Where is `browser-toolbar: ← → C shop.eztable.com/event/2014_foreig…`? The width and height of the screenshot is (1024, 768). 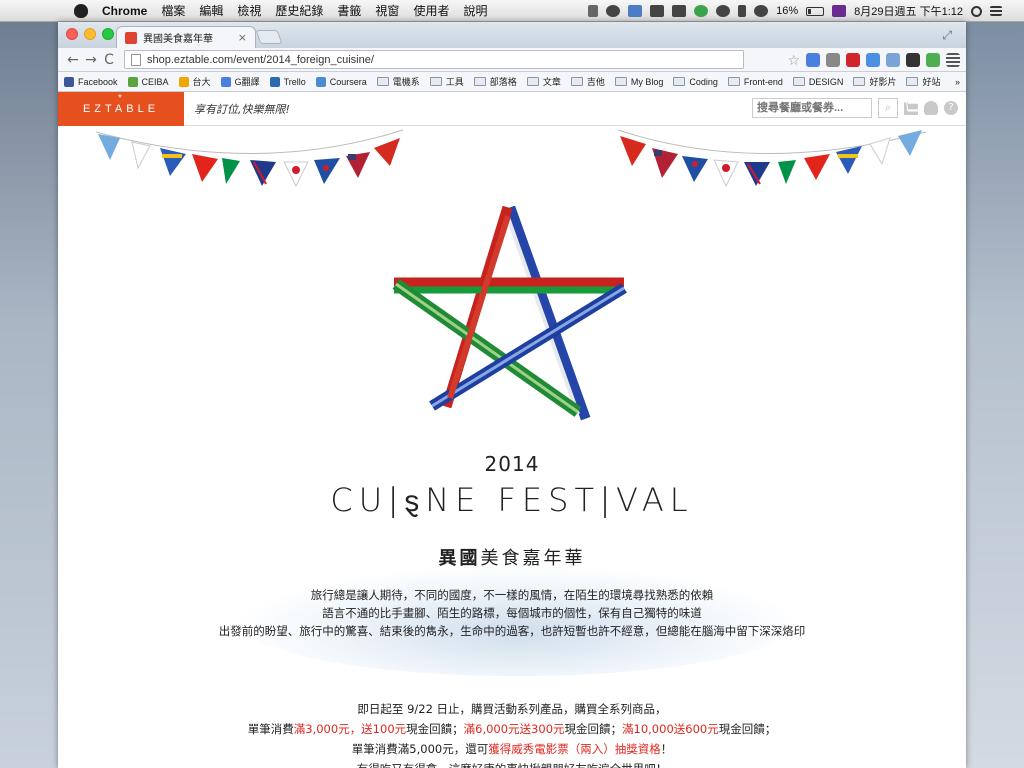
browser-toolbar: ← → C shop.eztable.com/event/2014_foreig… is located at coordinates (512, 60).